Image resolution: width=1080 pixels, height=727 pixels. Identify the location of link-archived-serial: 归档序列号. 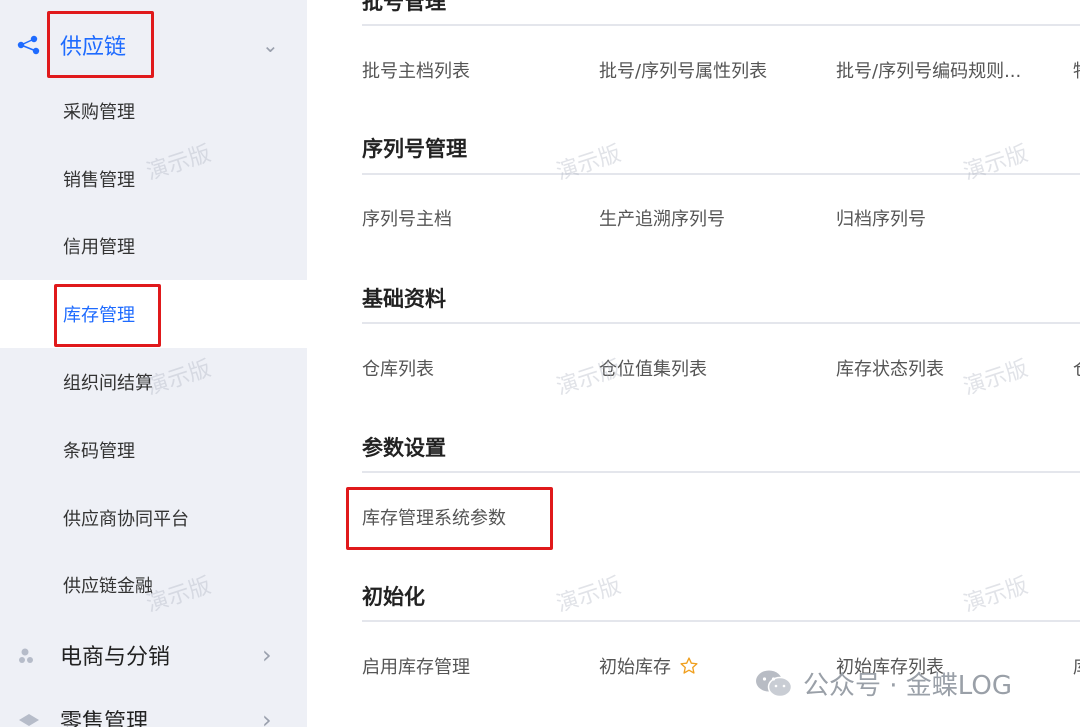
(881, 218).